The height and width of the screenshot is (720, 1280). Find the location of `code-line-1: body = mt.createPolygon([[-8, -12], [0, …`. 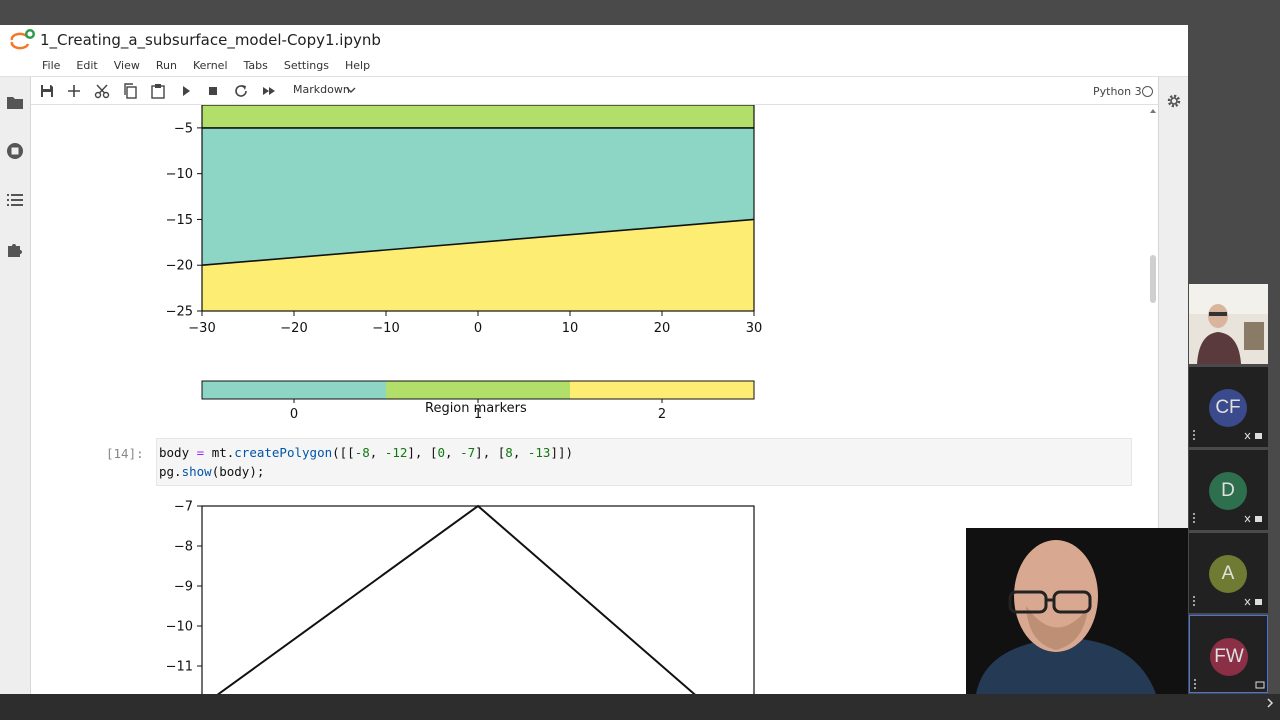

code-line-1: body = mt.createPolygon([[-8, -12], [0, … is located at coordinates (366, 452).